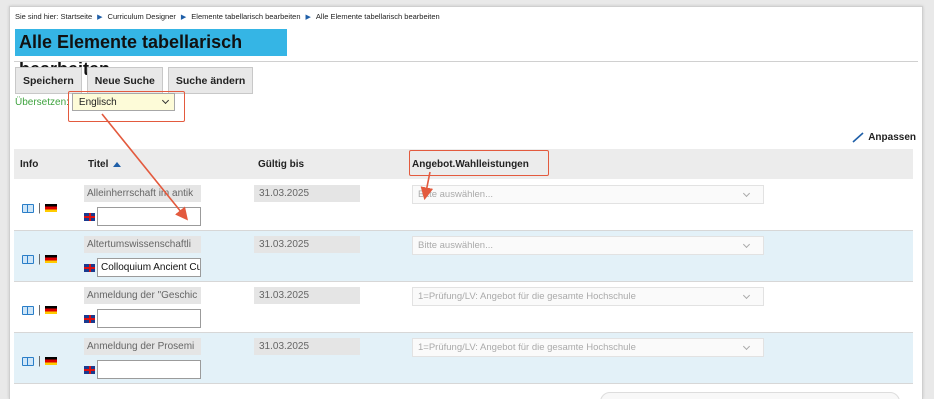 This screenshot has height=399, width=934. What do you see at coordinates (479, 163) in the screenshot?
I see `annotation-box-offer` at bounding box center [479, 163].